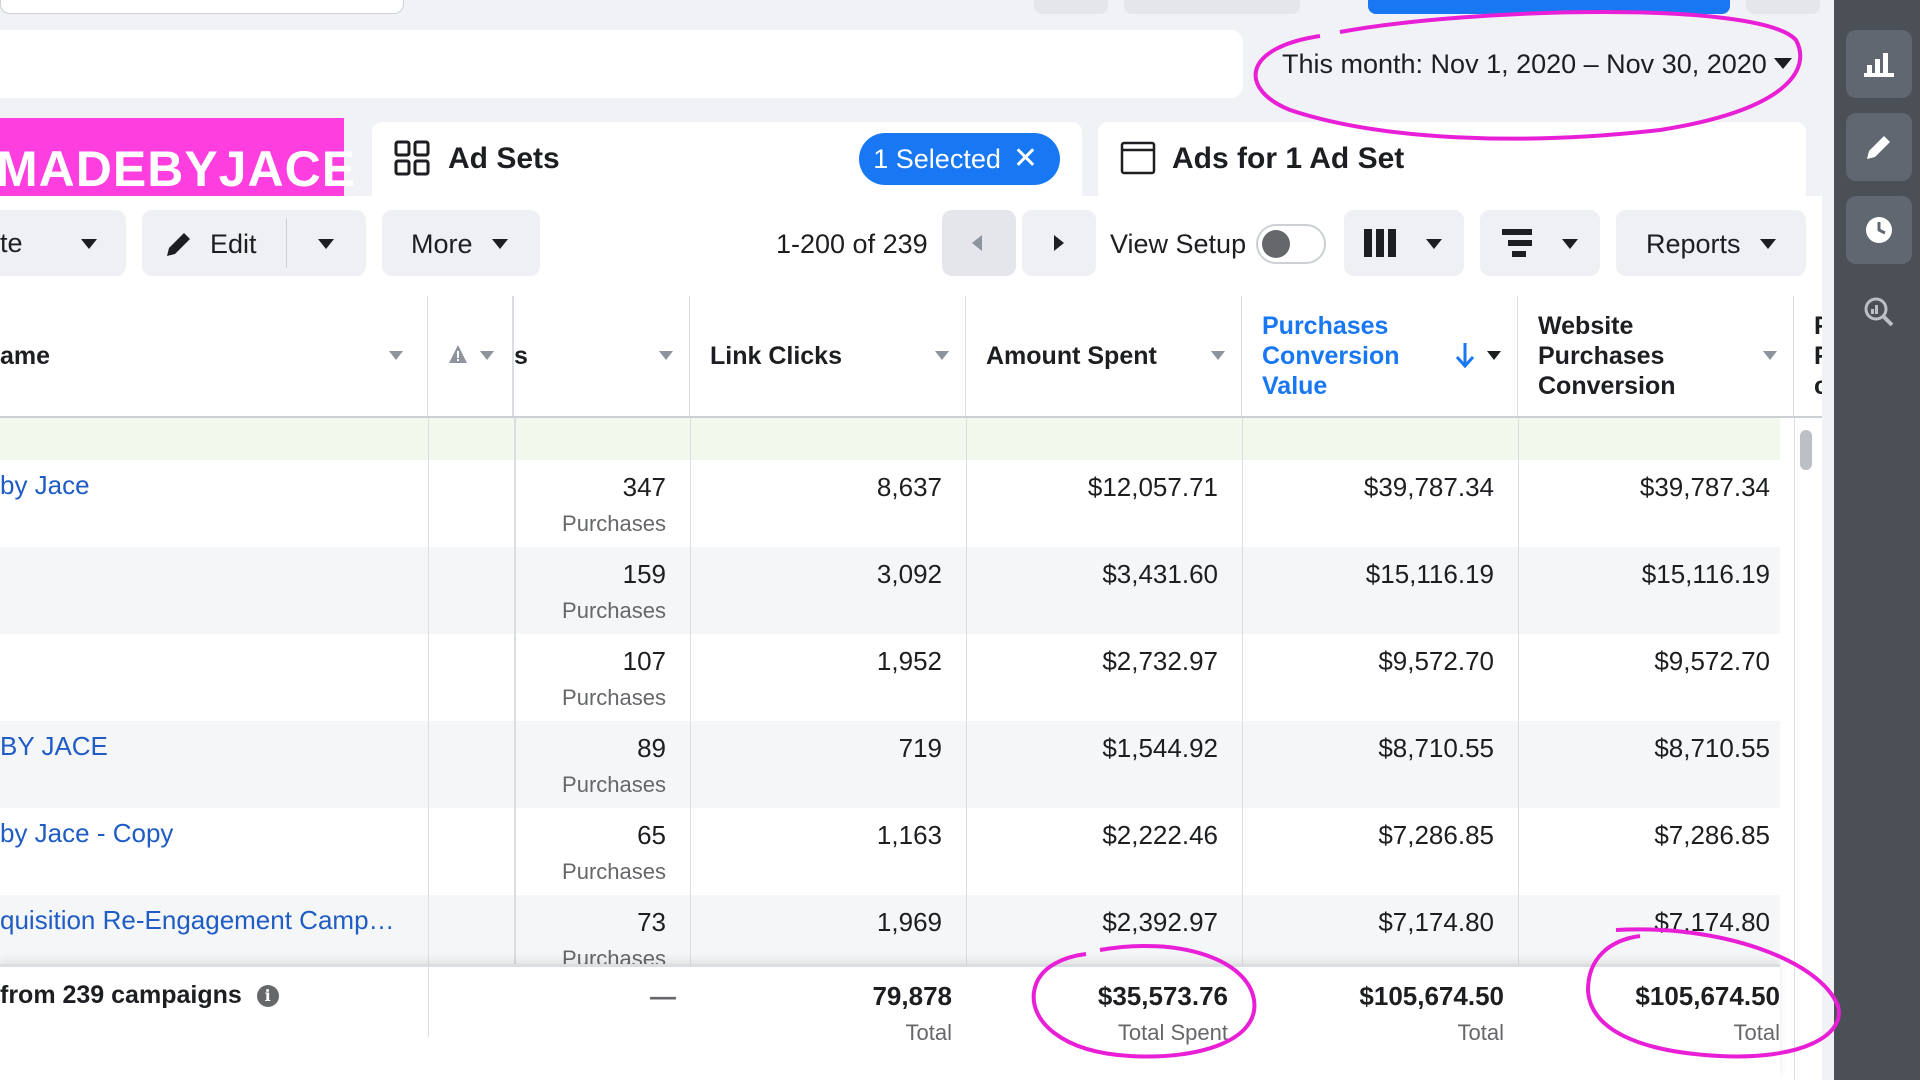  I want to click on row-results-cell: 107 Purchases, so click(590, 677).